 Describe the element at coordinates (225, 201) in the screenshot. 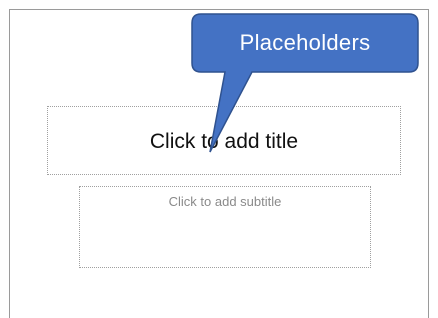

I see `subtitle-placeholder-text: Click to add subtitle` at that location.